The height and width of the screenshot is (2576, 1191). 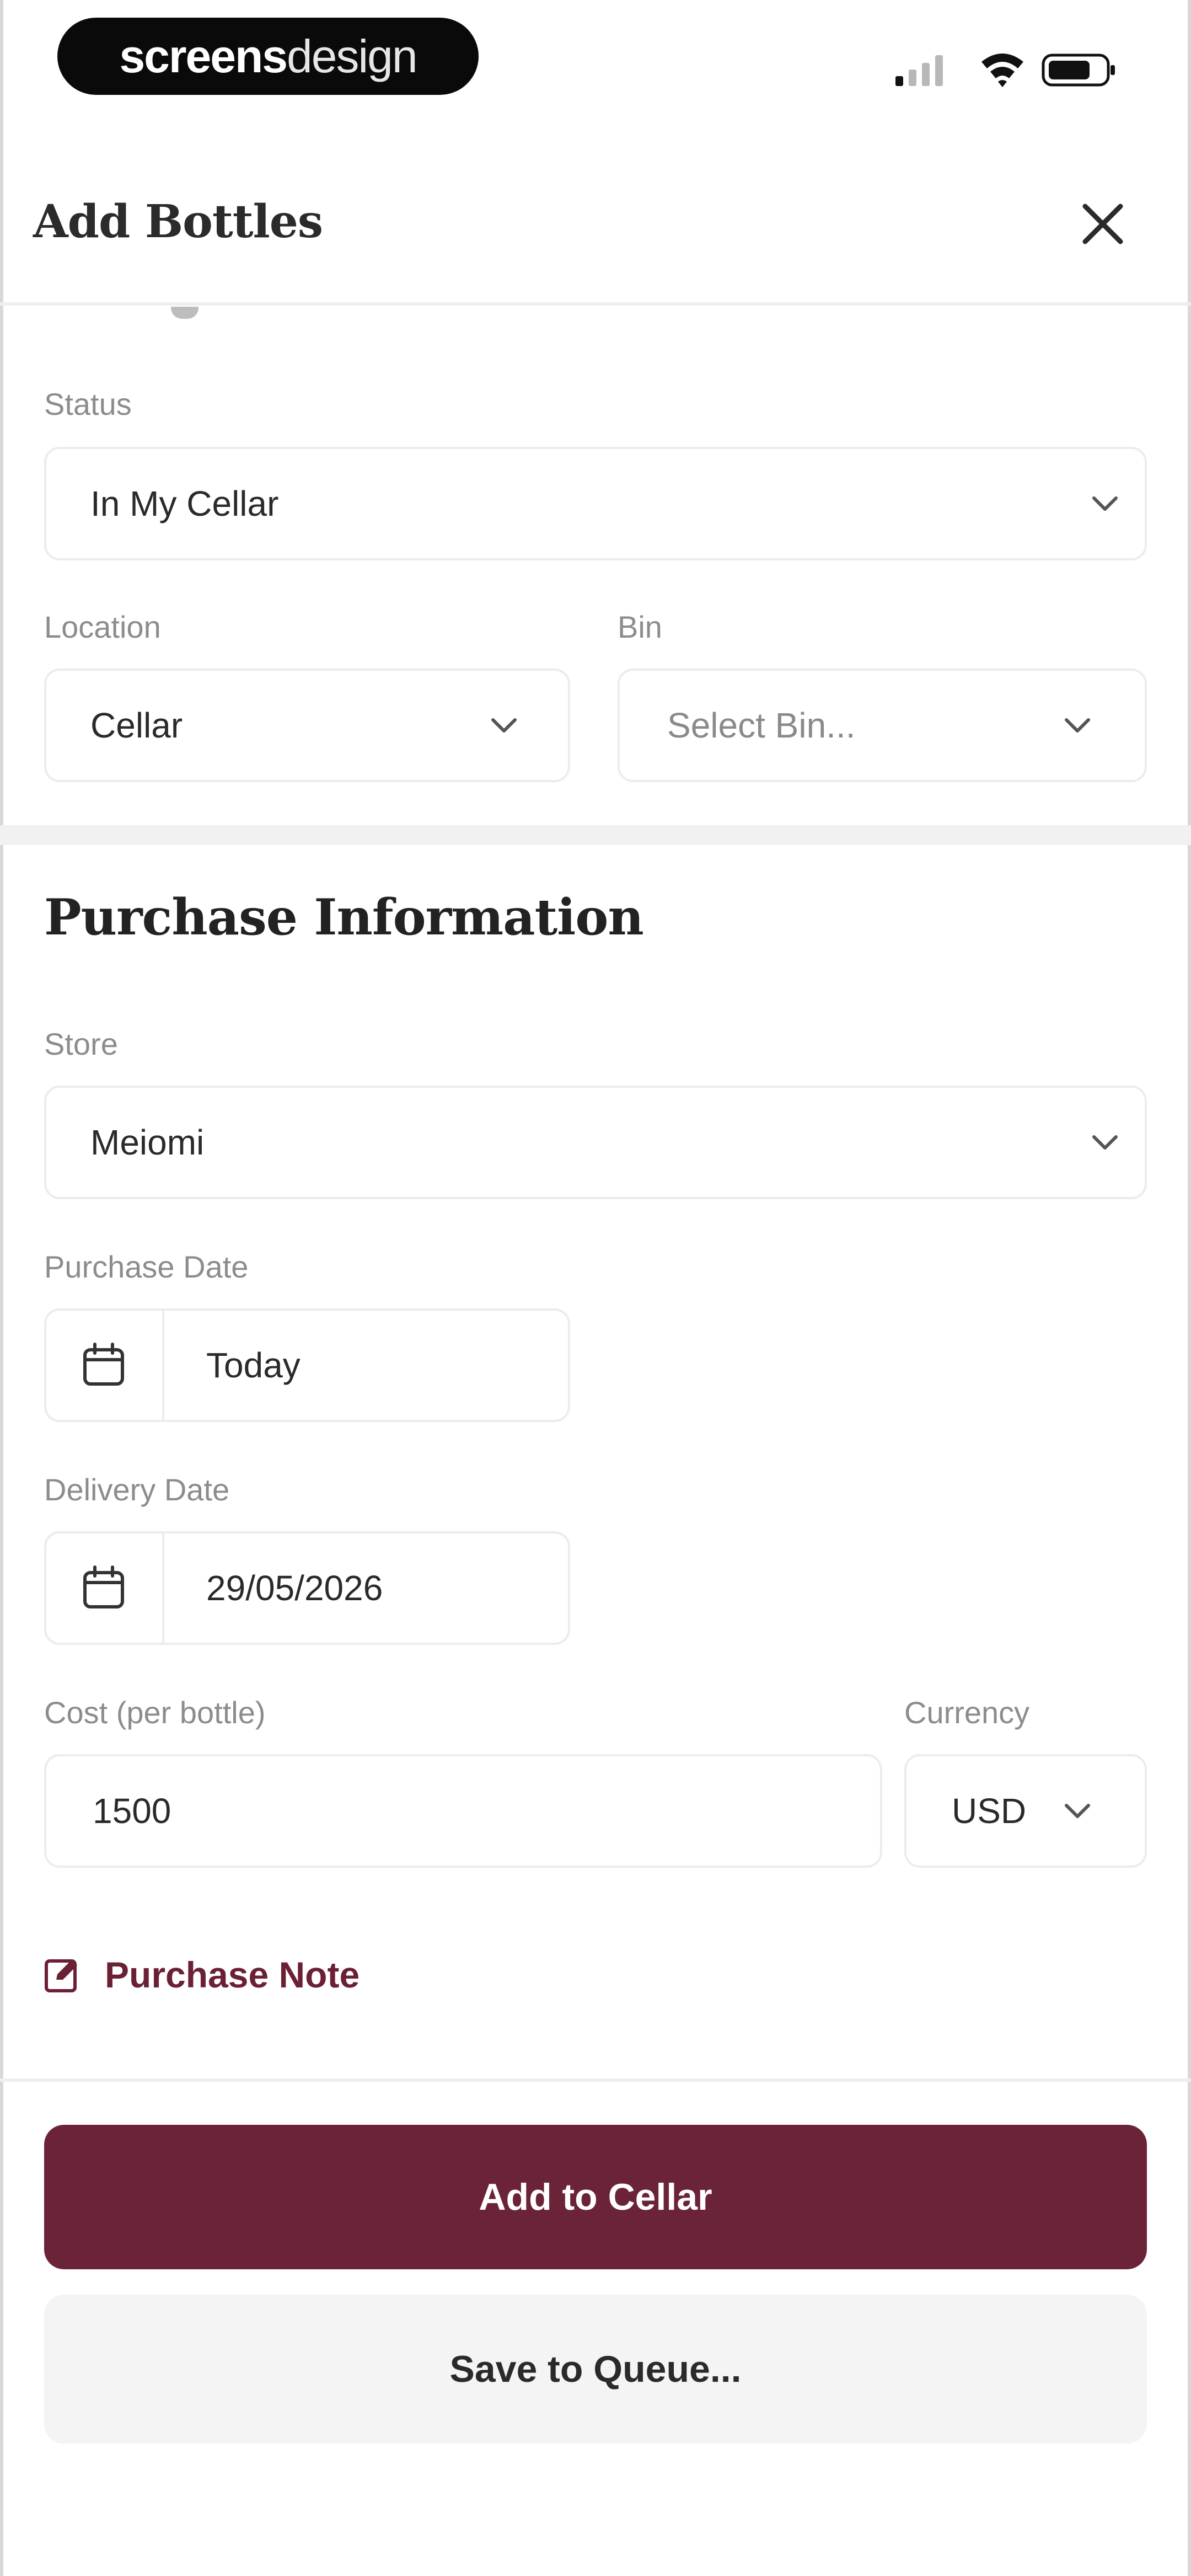 I want to click on currency-label: Currency, so click(x=967, y=1712).